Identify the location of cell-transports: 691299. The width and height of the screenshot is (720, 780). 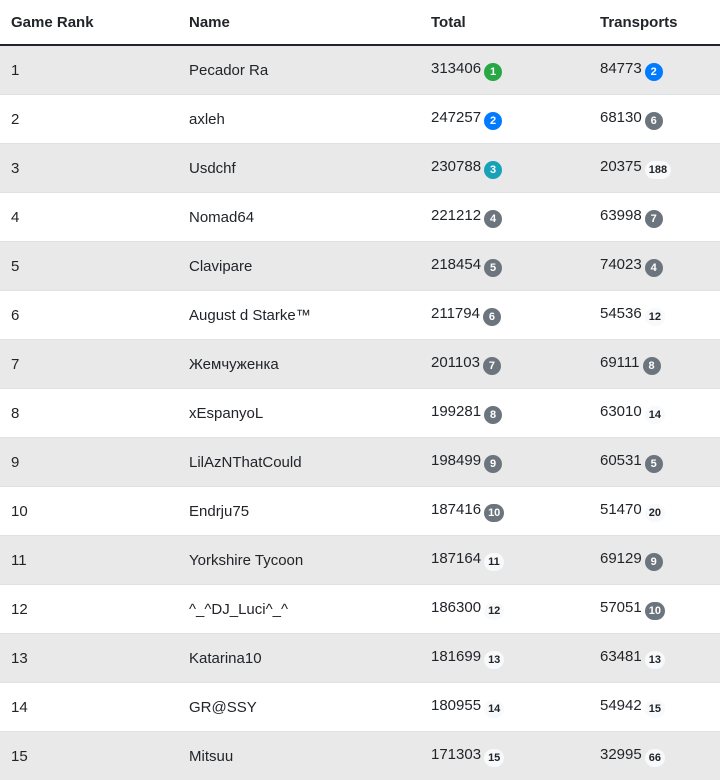
(654, 560).